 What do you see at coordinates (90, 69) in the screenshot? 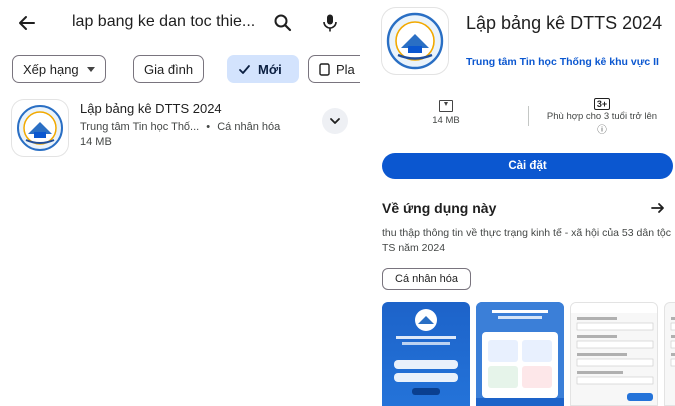
I see `dropdown-caret-icon` at bounding box center [90, 69].